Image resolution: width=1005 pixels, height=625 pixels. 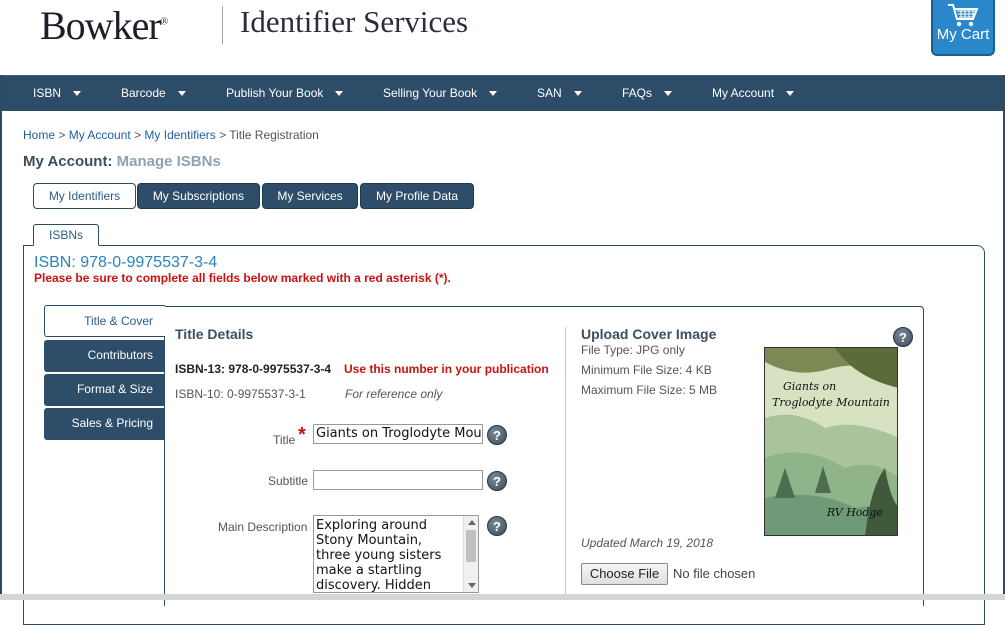 I want to click on scroll-down-icon, so click(x=472, y=585).